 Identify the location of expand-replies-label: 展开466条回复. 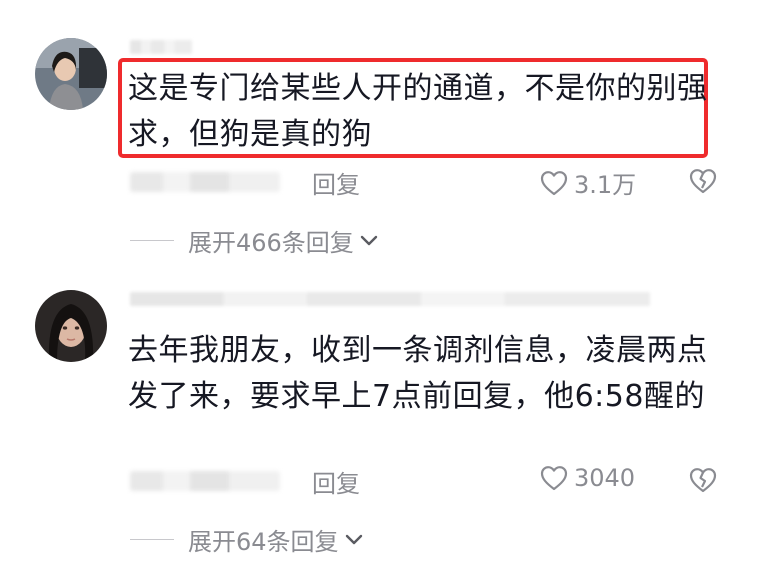
(271, 243).